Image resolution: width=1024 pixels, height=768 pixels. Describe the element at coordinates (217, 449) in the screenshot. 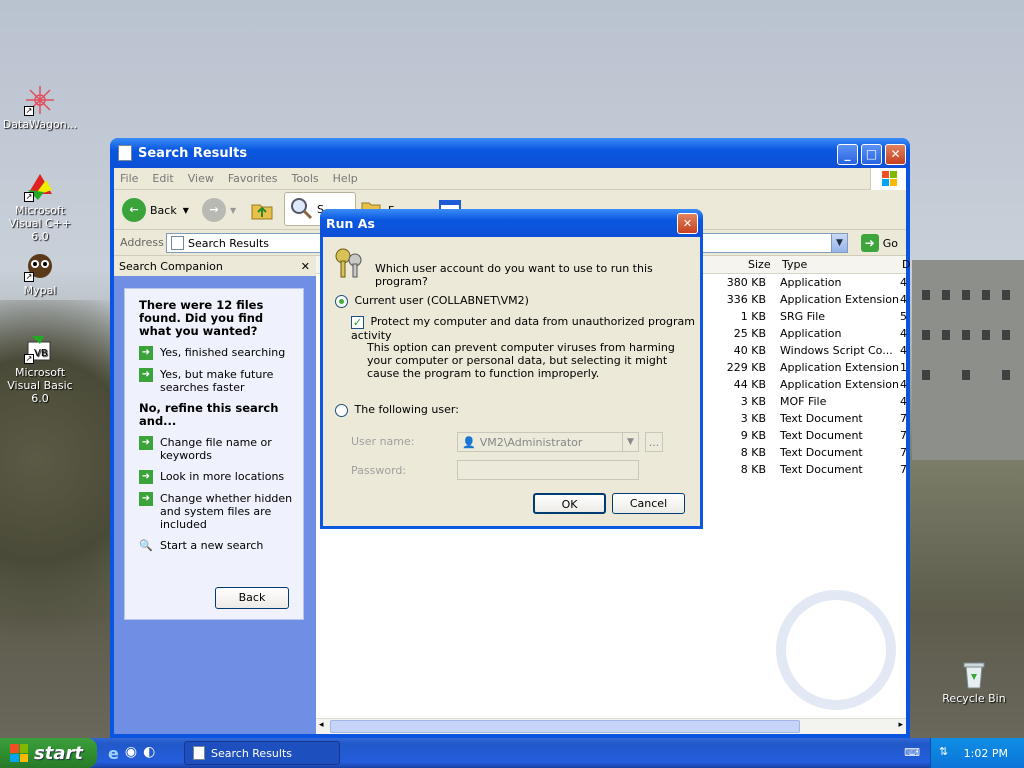

I see `option-change-file-name: ➜ Change file name or keywords` at that location.